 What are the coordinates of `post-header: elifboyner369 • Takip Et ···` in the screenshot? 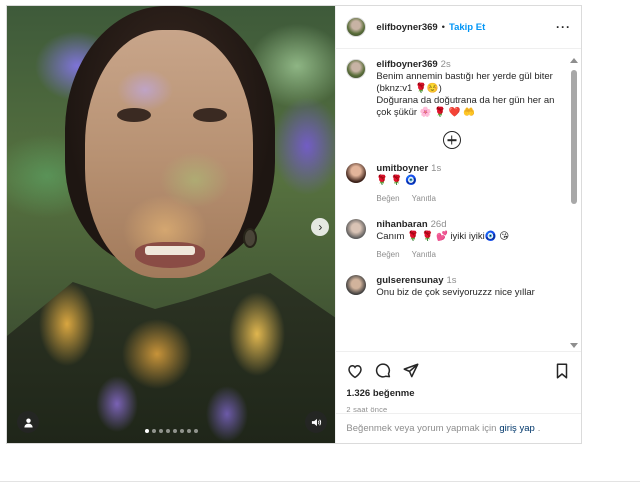 It's located at (458, 27).